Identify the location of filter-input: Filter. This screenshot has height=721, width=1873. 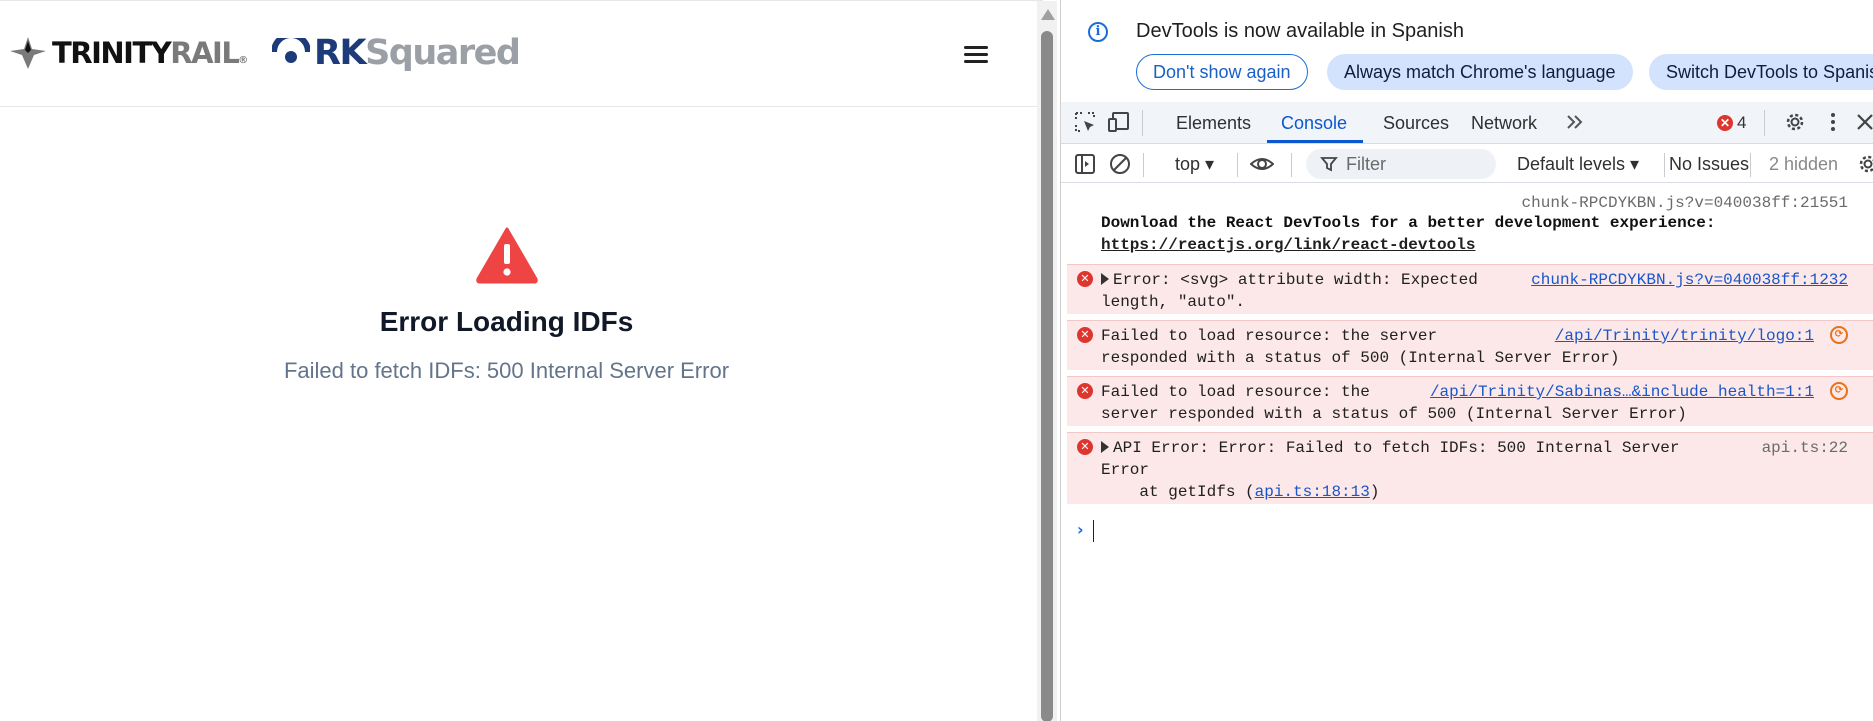
(1401, 164).